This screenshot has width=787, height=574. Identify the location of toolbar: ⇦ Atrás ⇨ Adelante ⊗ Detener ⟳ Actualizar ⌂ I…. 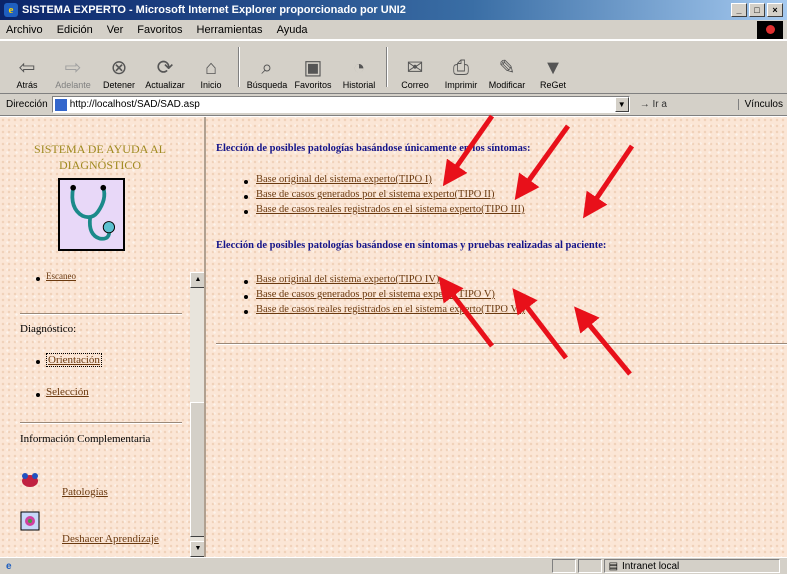
(393, 67).